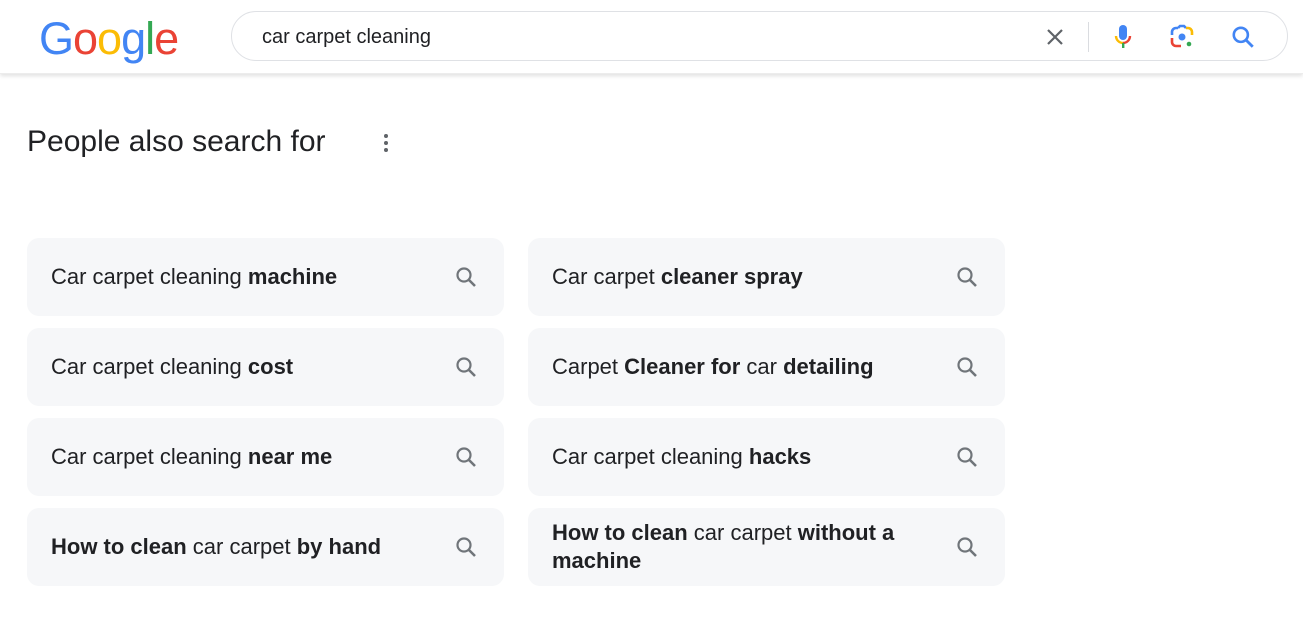 The height and width of the screenshot is (619, 1303). I want to click on suggestion-chip: Car carpet cleaning near me, so click(265, 457).